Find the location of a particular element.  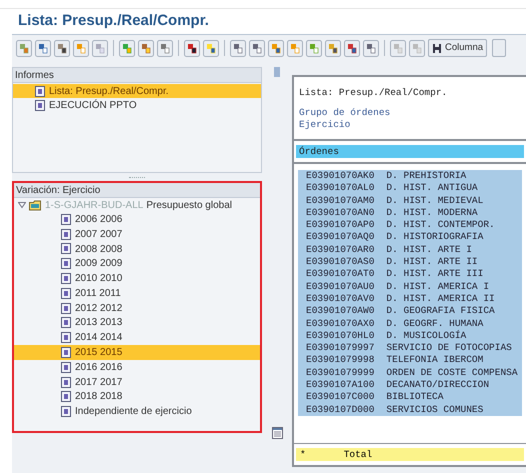

order-description: TELEFONIA IBERCOM is located at coordinates (435, 360).